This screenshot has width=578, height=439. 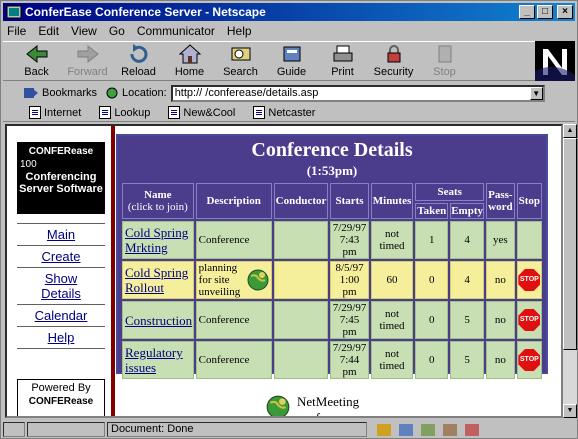 I want to click on conference-starts: 7/29/97 7:45 pm, so click(x=349, y=320).